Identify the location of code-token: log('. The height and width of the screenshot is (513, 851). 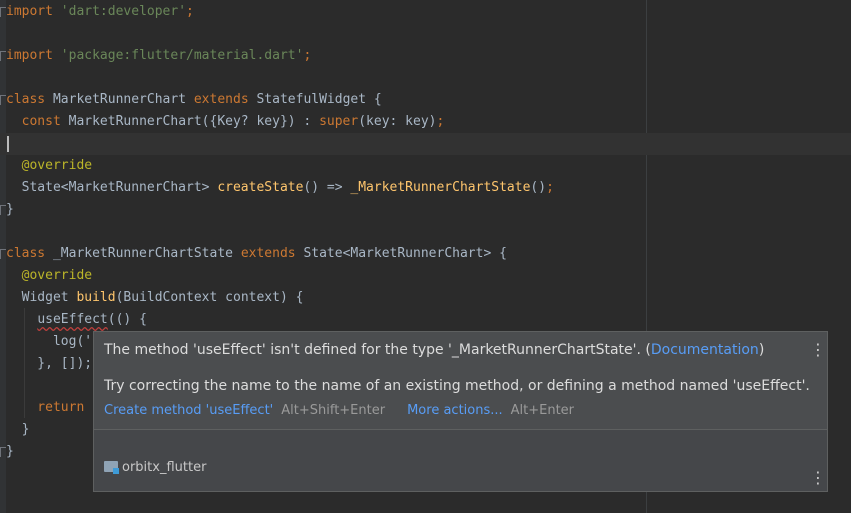
(49, 341).